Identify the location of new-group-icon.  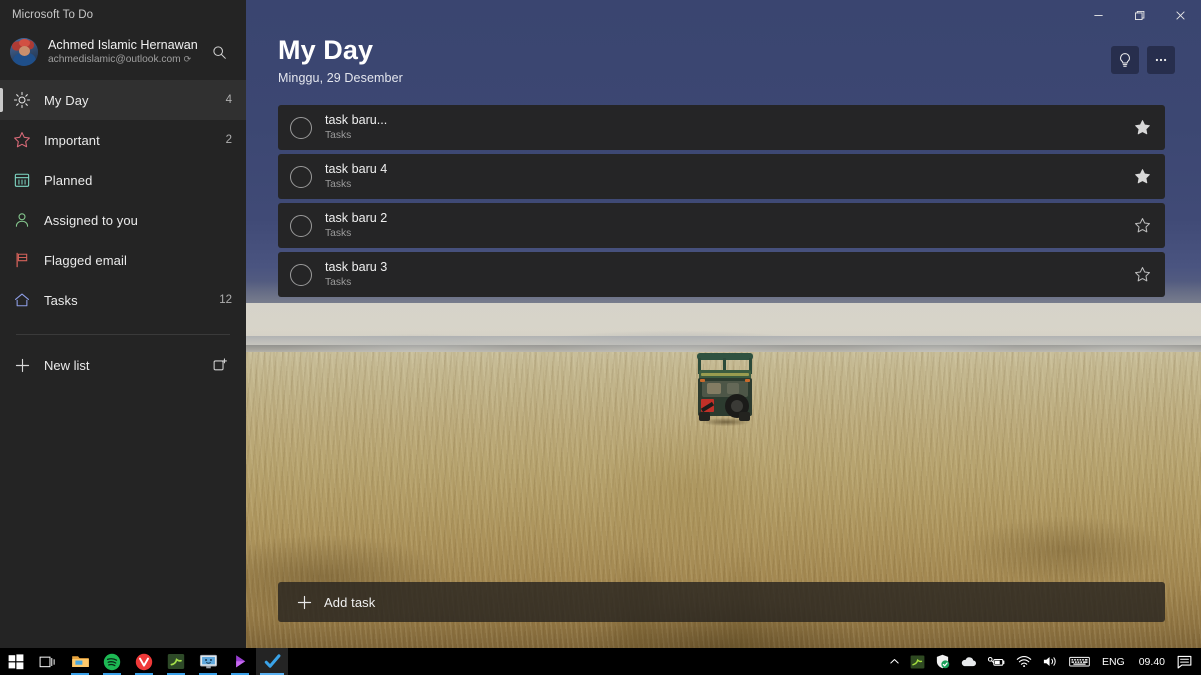
(220, 364).